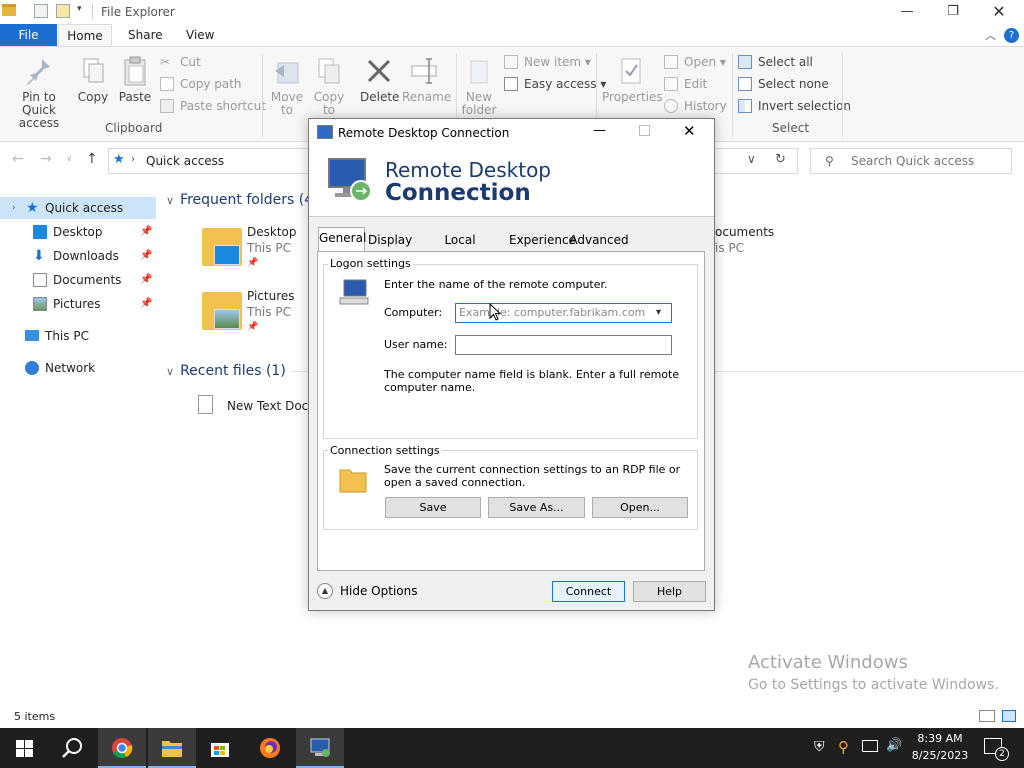  What do you see at coordinates (552, 312) in the screenshot?
I see `computer-placeholder: Example: computer.fabrikam.com` at bounding box center [552, 312].